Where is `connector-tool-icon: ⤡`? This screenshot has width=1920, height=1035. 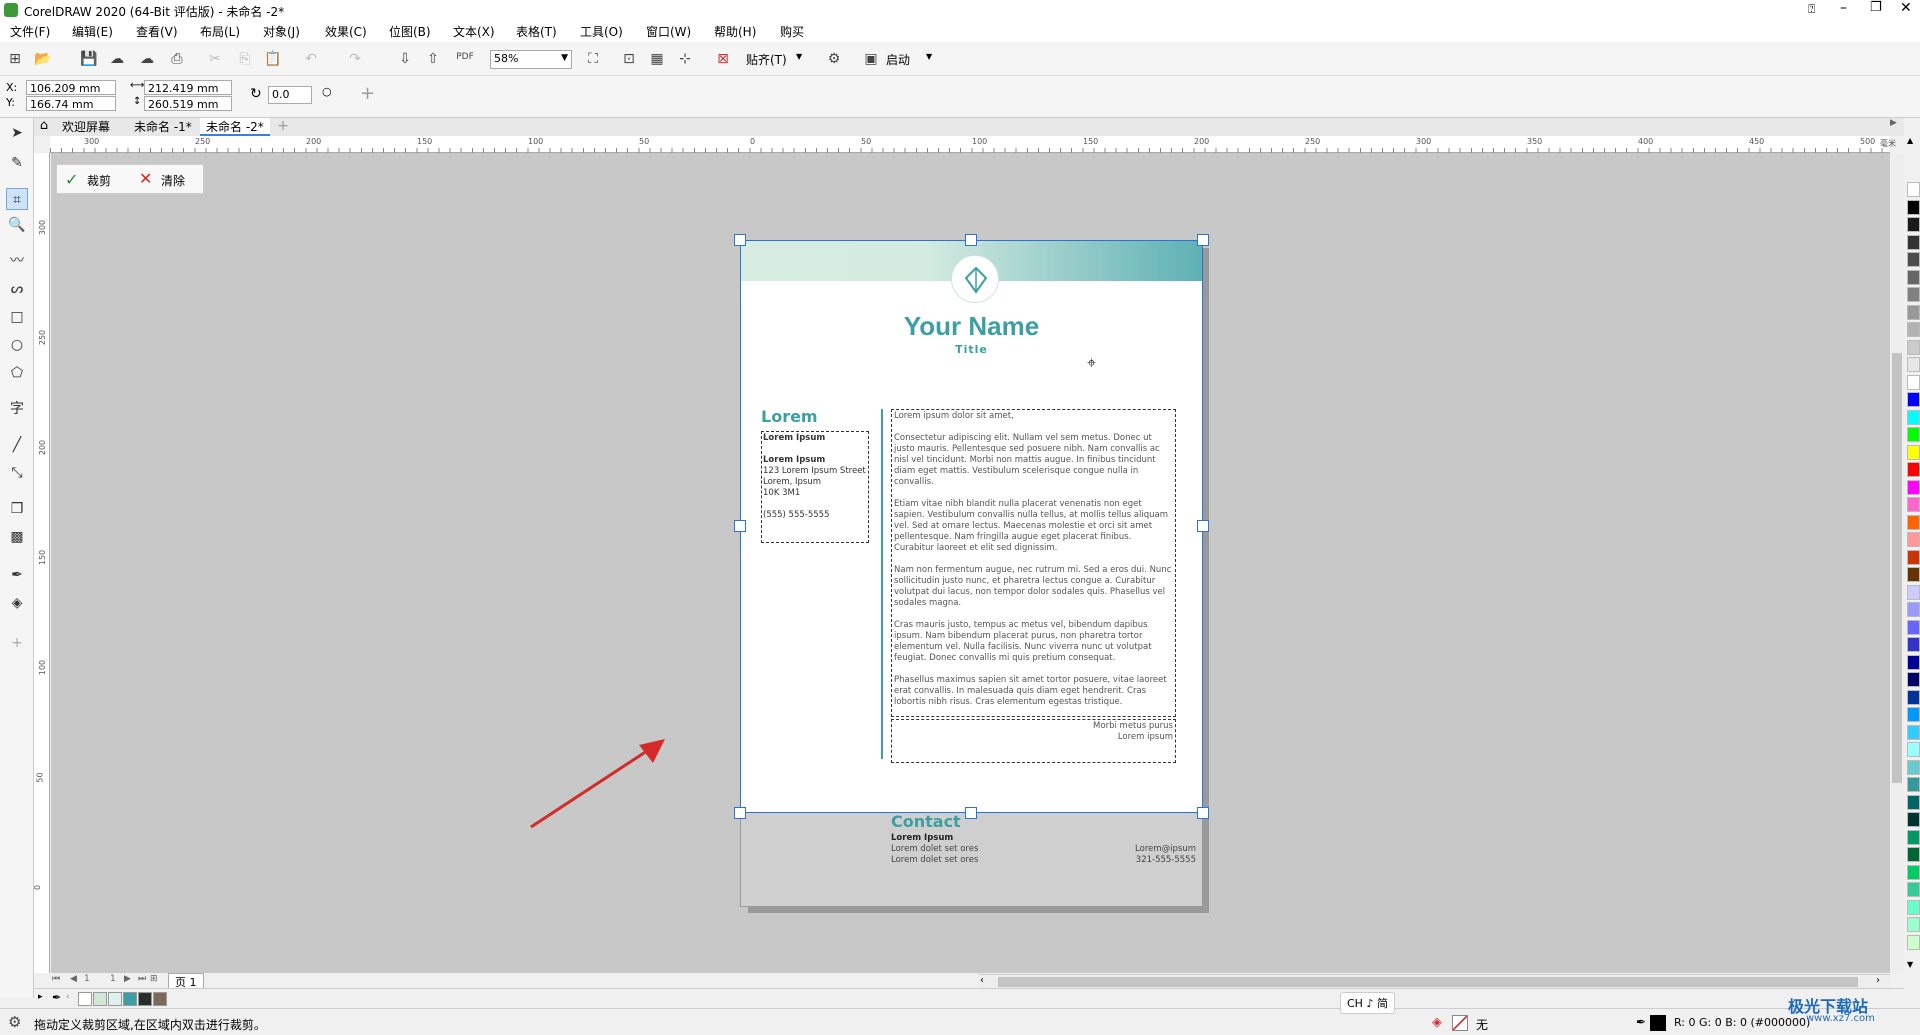
connector-tool-icon: ⤡ is located at coordinates (17, 473).